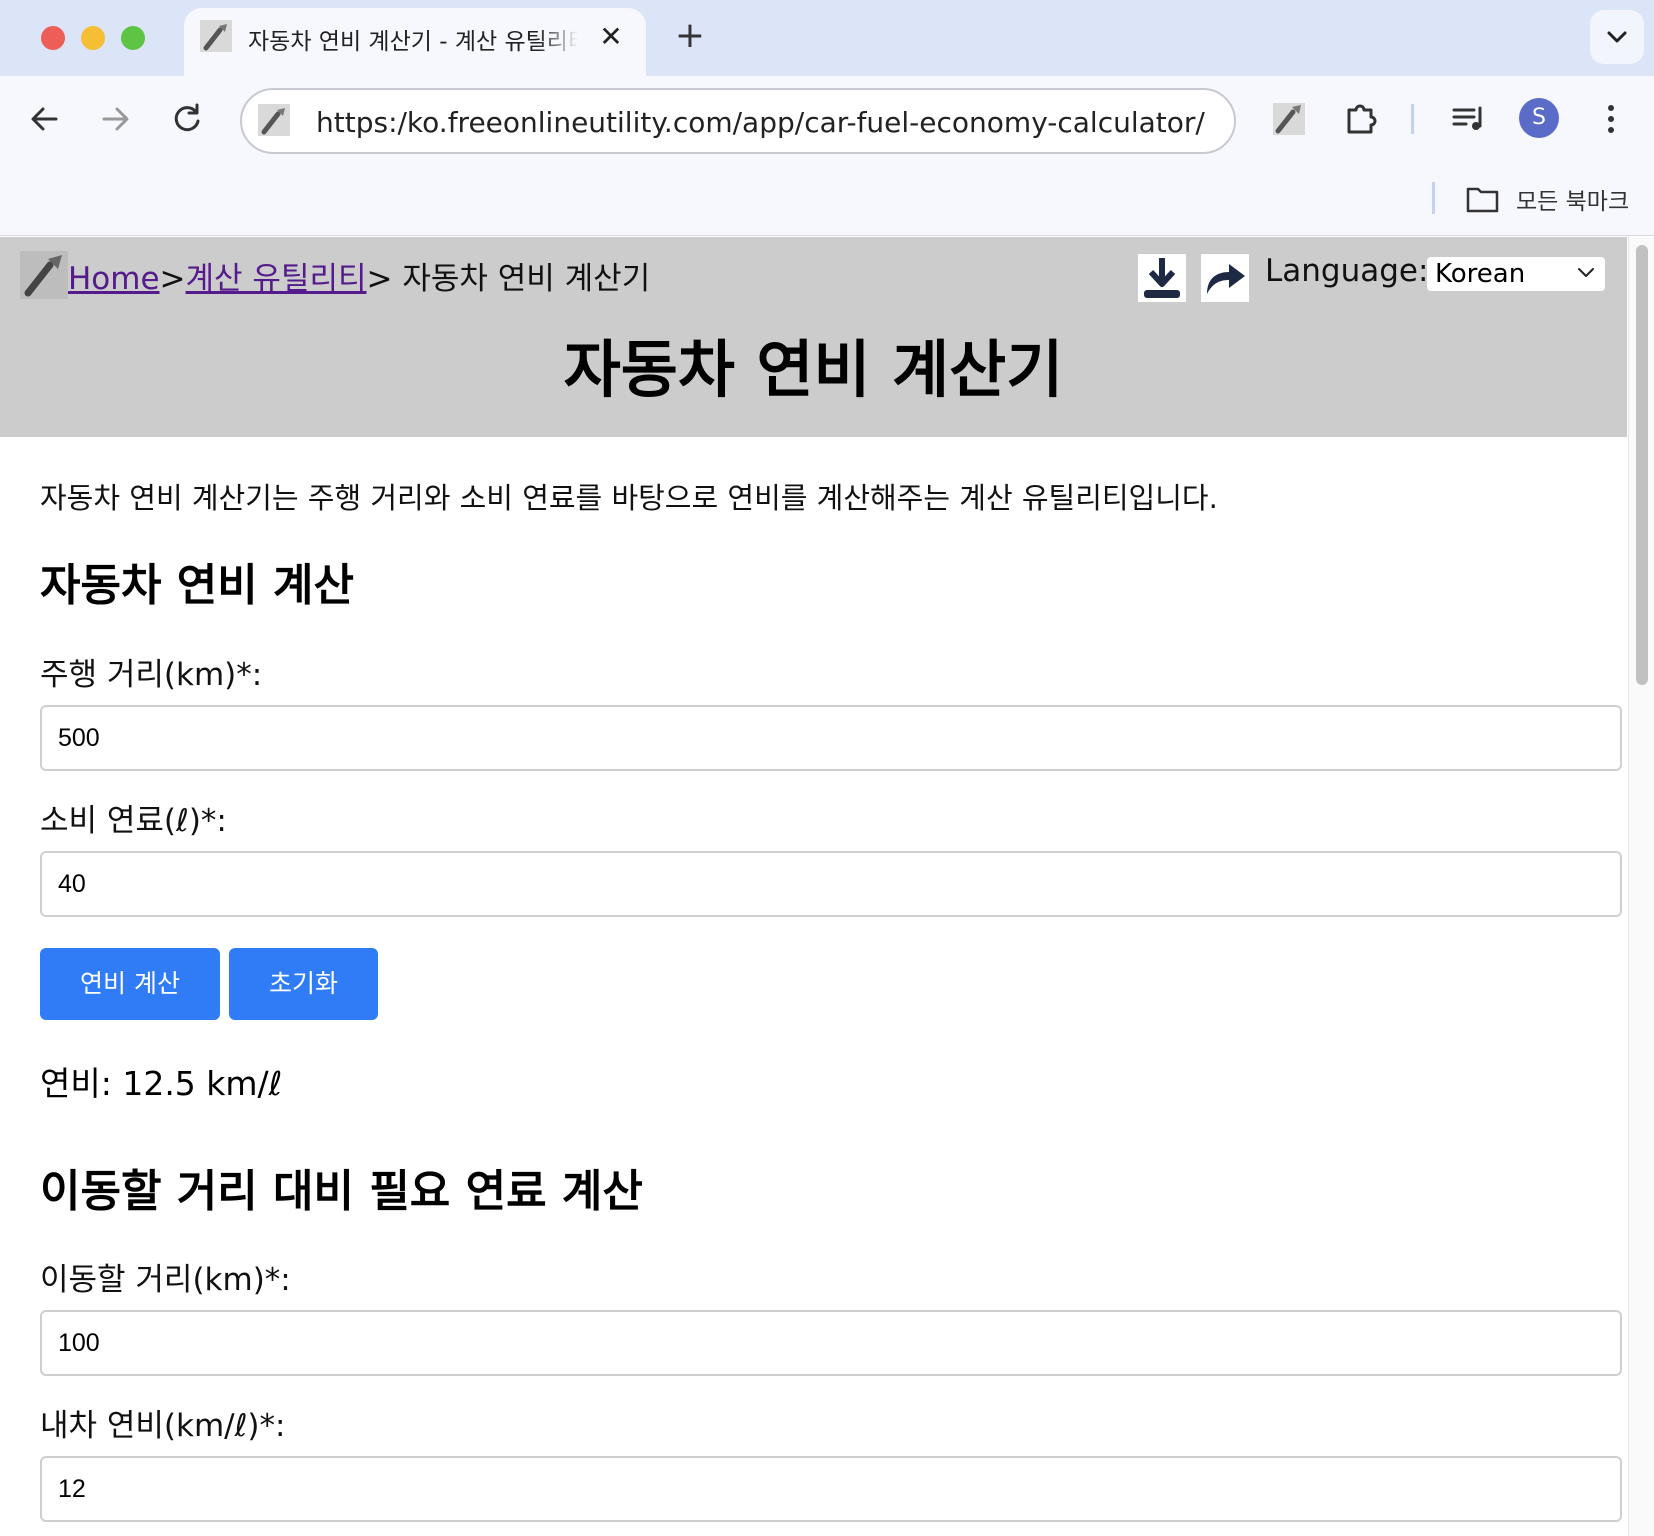  What do you see at coordinates (690, 36) in the screenshot?
I see `new-tab-button: +` at bounding box center [690, 36].